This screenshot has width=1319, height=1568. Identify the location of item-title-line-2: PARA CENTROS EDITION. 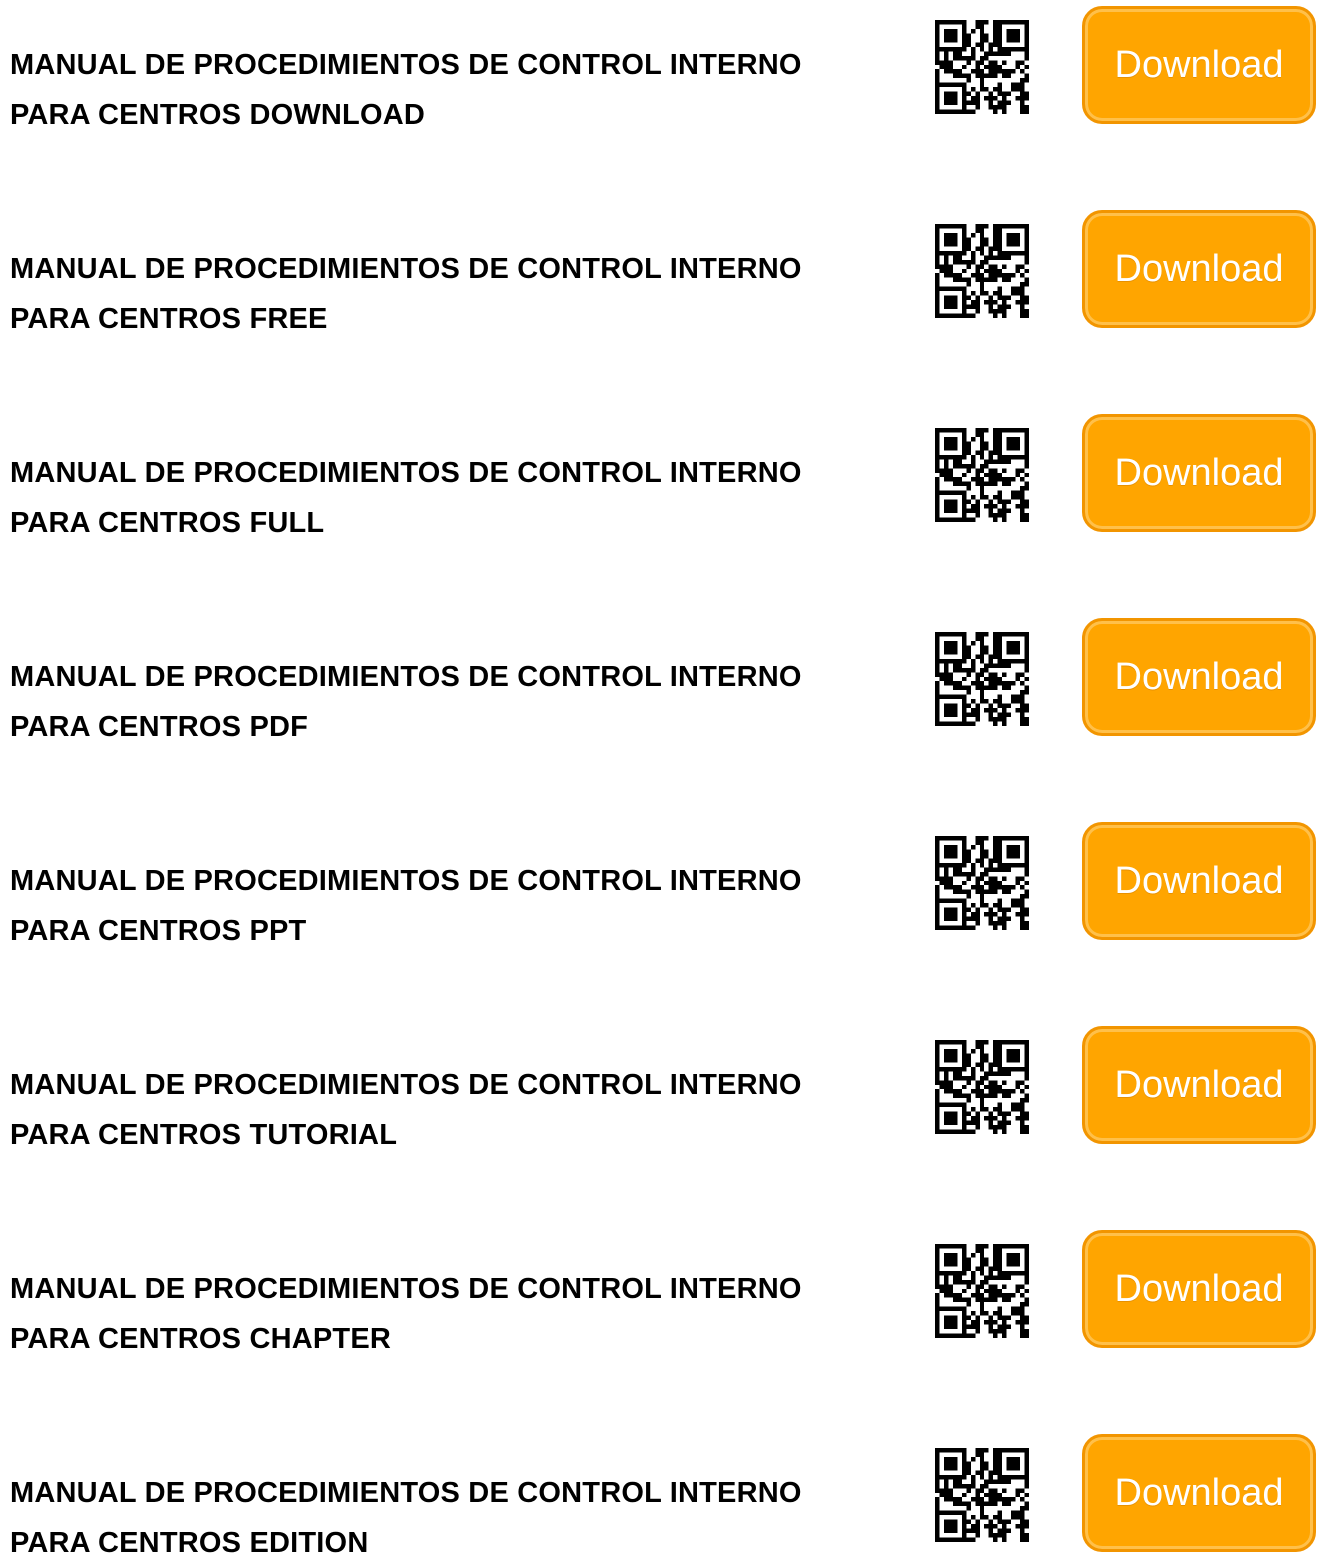
(189, 1543).